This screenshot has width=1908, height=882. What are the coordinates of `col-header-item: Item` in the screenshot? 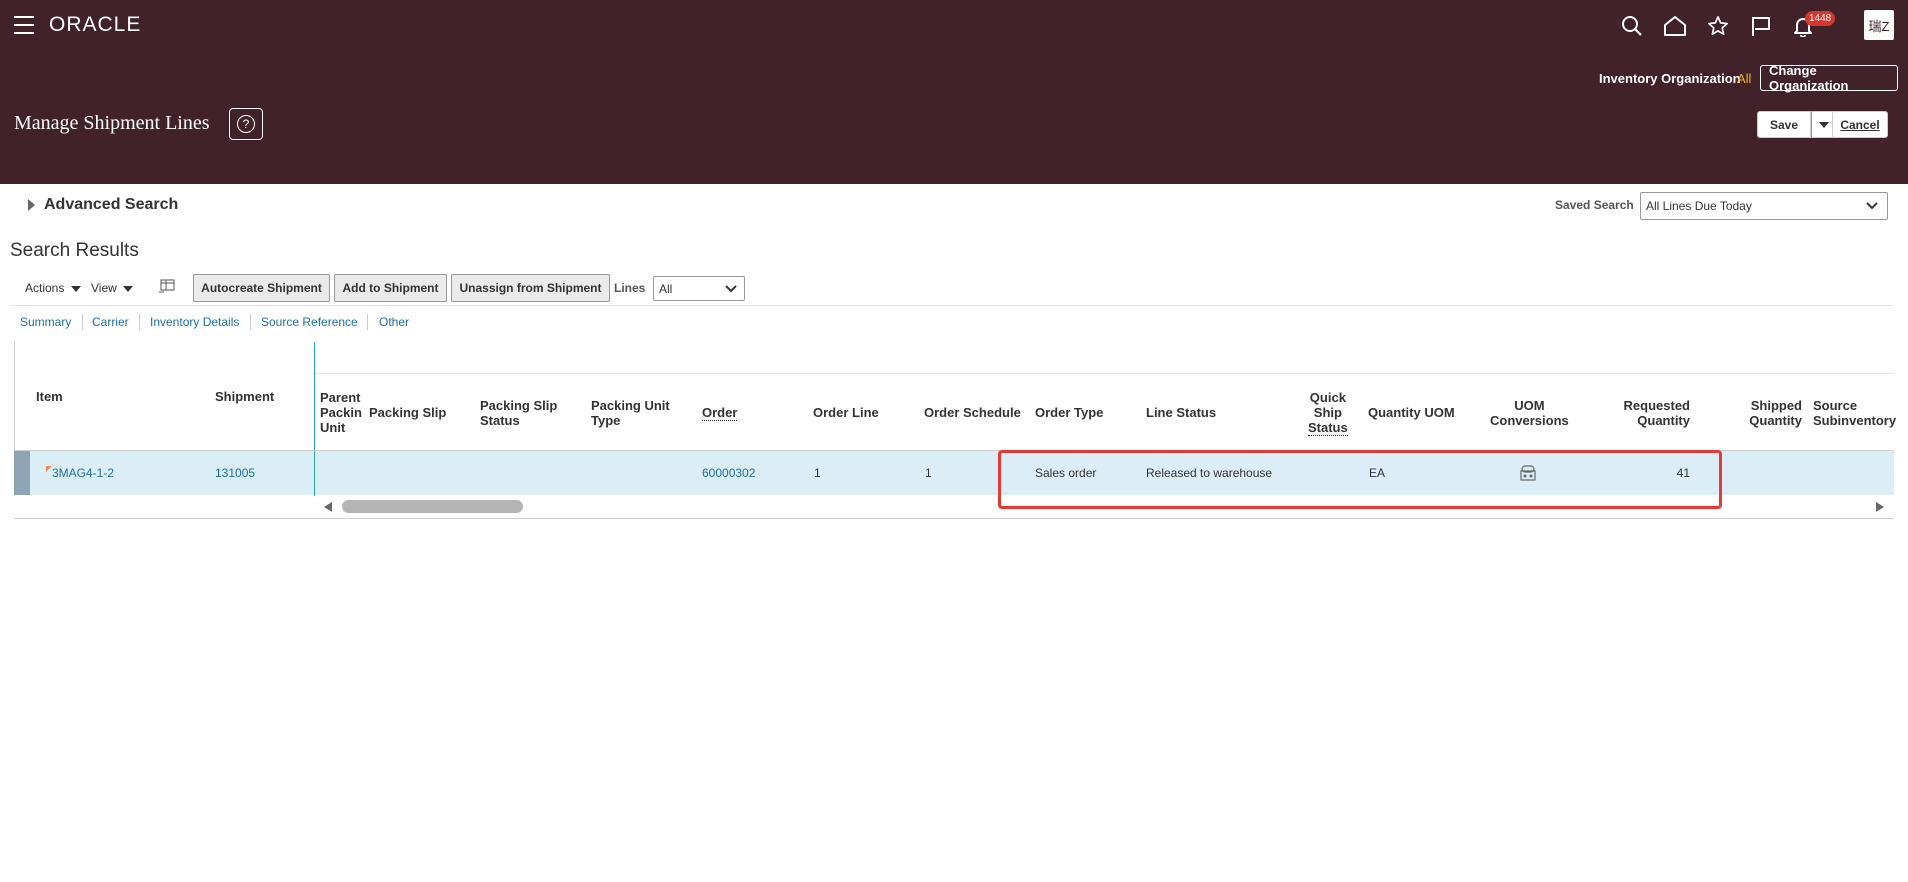 It's located at (49, 396).